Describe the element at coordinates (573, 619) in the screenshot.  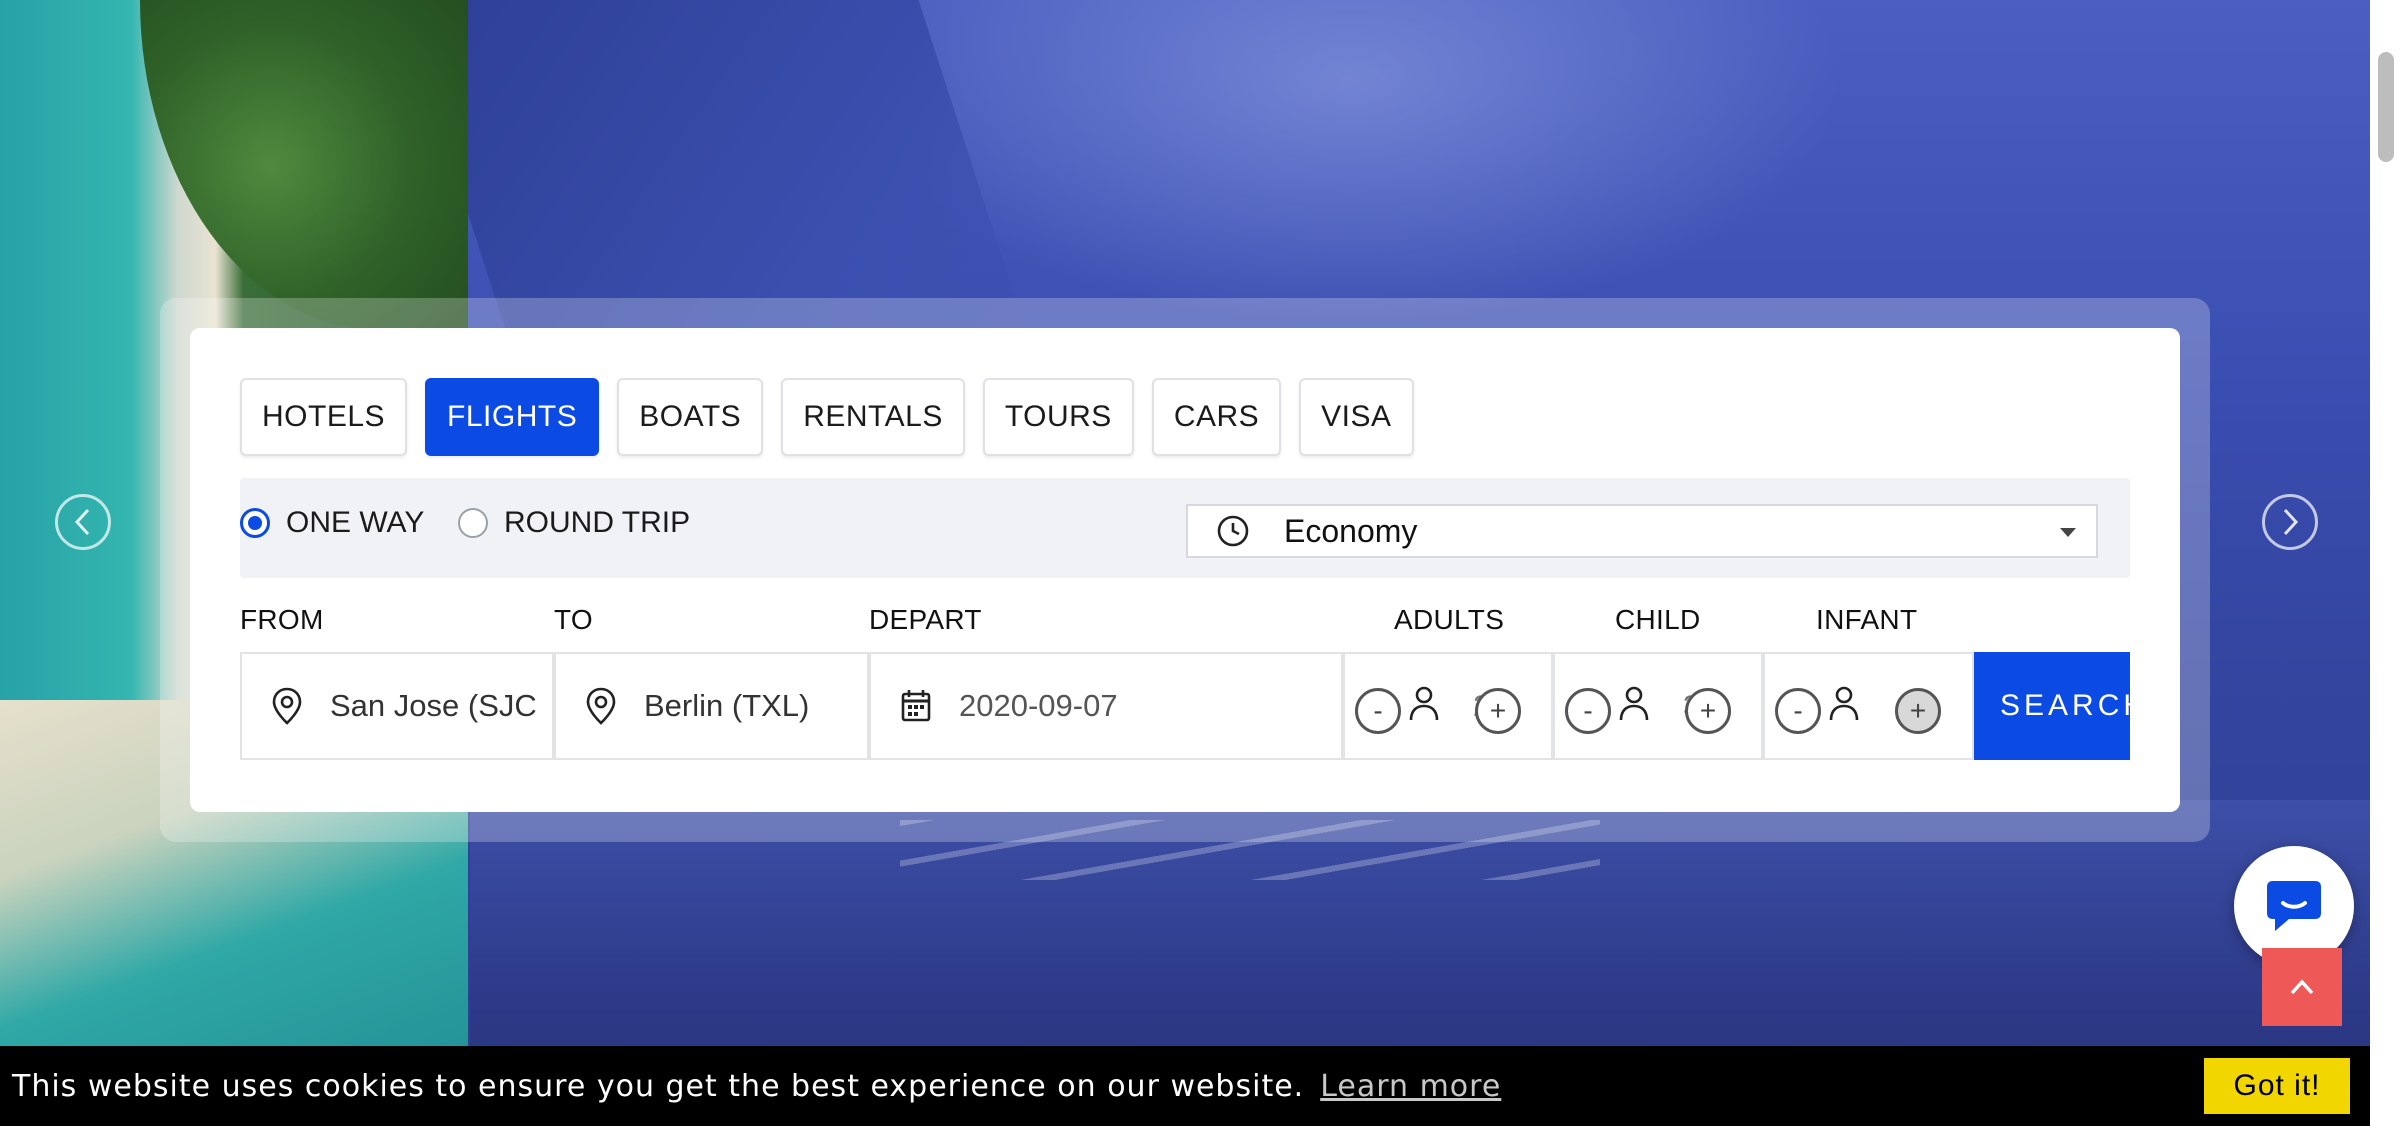
I see `to-label: TO` at that location.